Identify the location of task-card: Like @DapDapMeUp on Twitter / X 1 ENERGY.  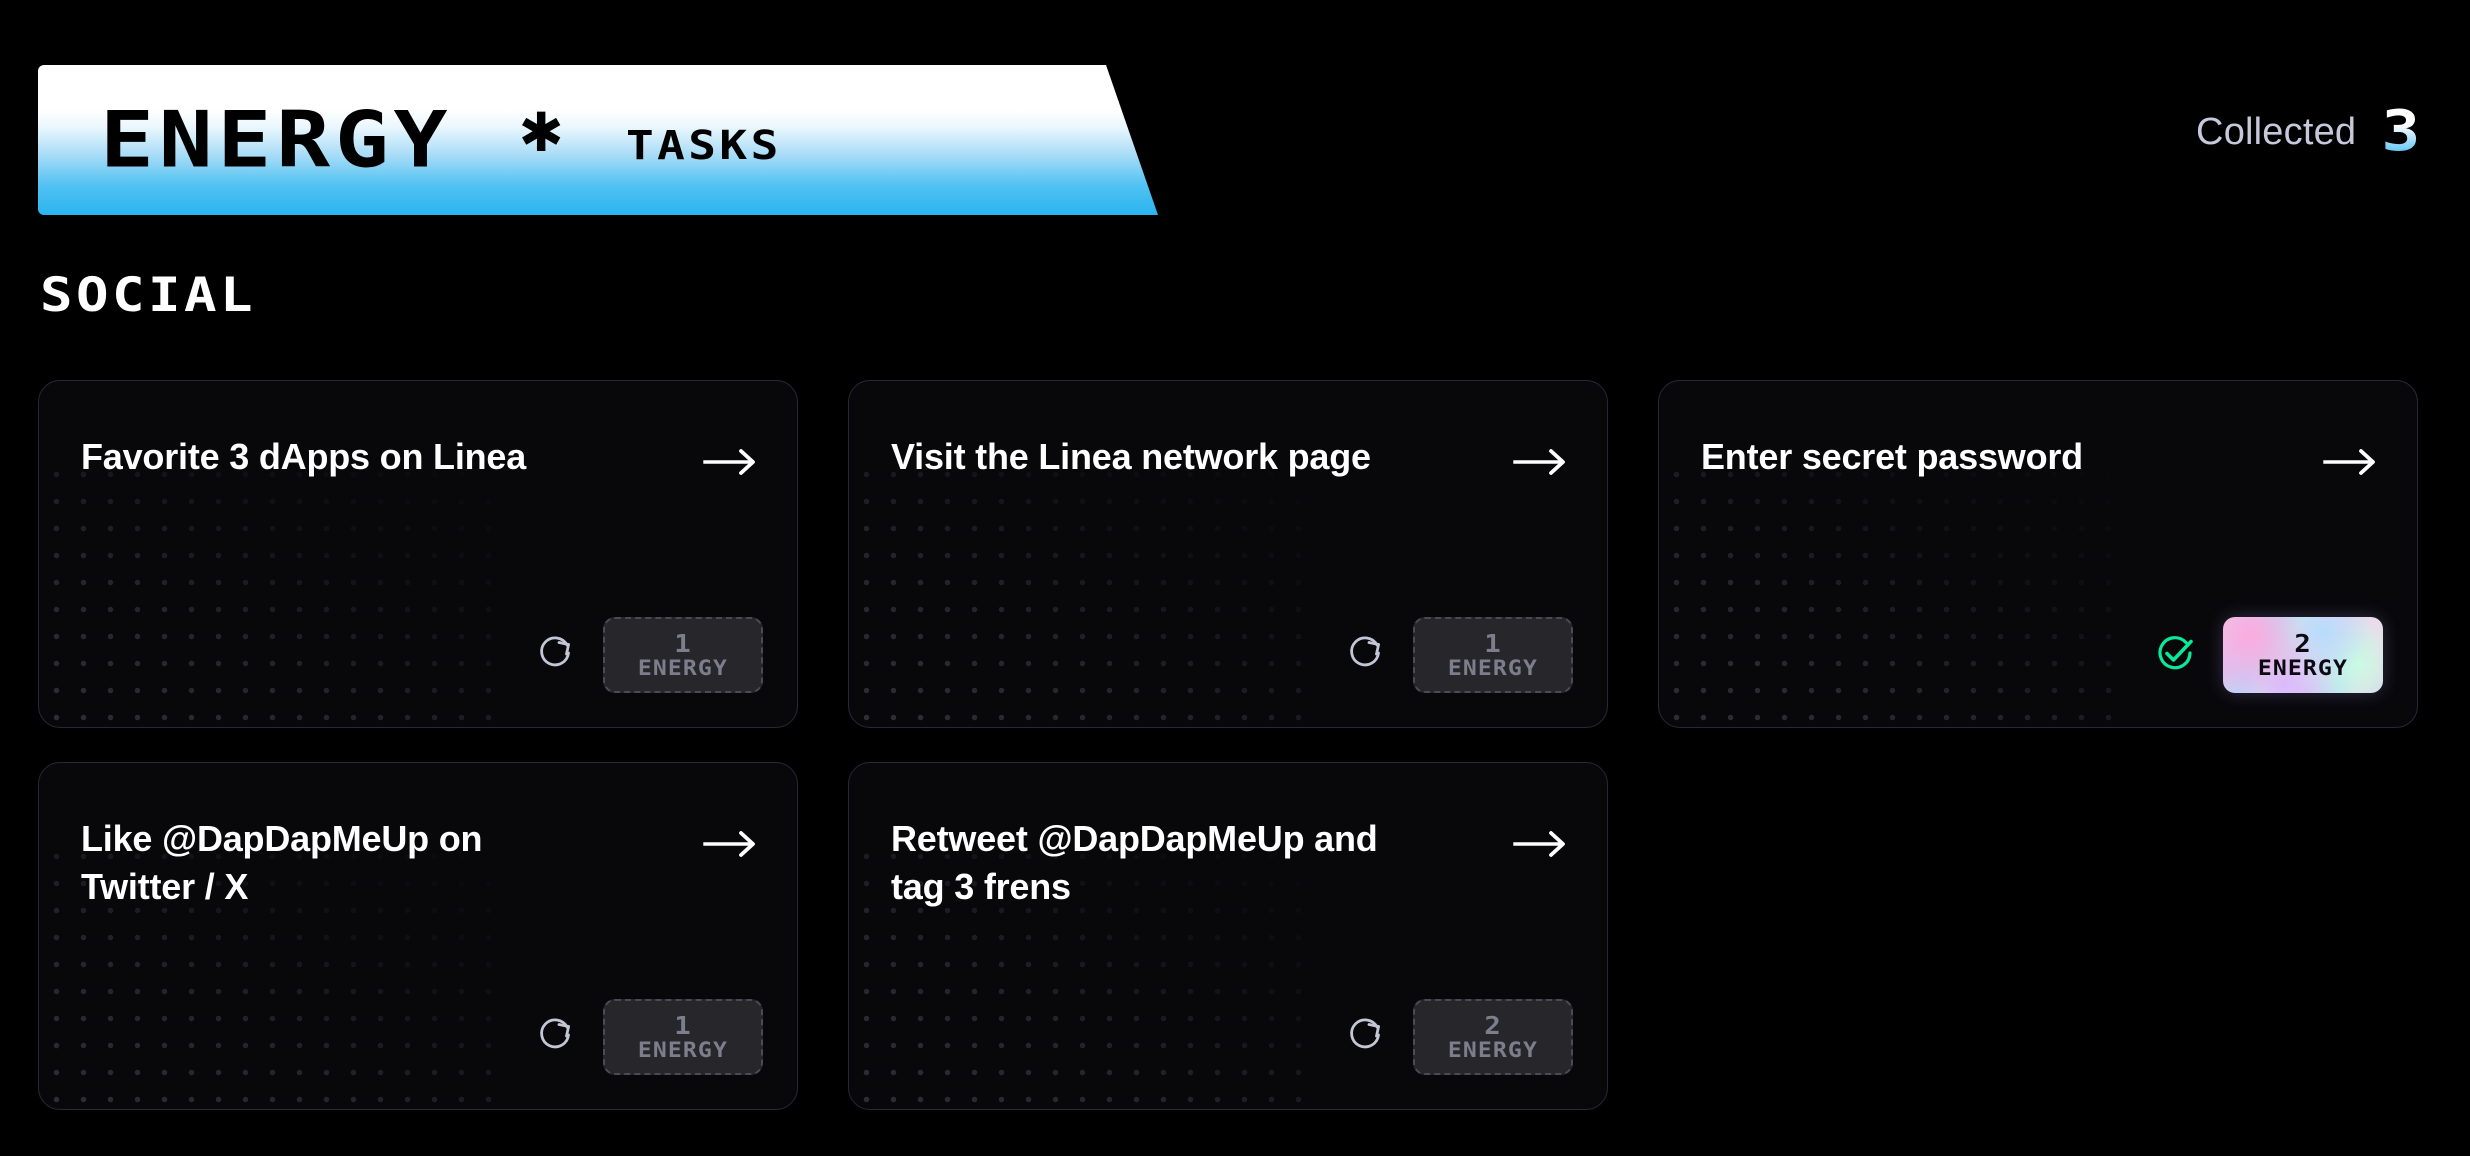
(418, 936).